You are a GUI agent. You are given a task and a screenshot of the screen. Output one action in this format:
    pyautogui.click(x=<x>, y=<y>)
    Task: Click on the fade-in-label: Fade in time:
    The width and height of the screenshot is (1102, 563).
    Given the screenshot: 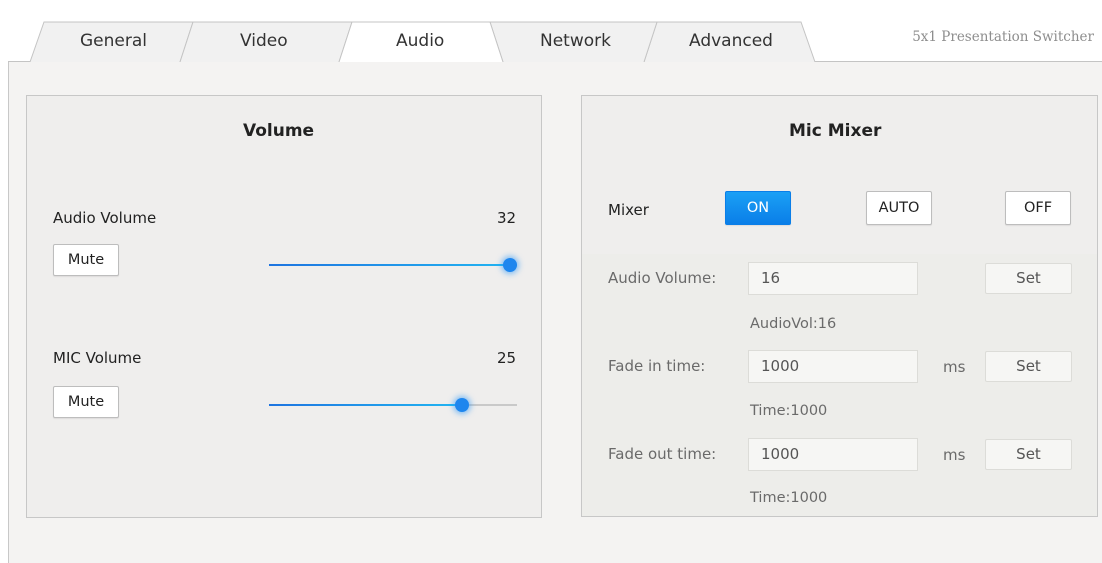 What is the action you would take?
    pyautogui.click(x=657, y=366)
    